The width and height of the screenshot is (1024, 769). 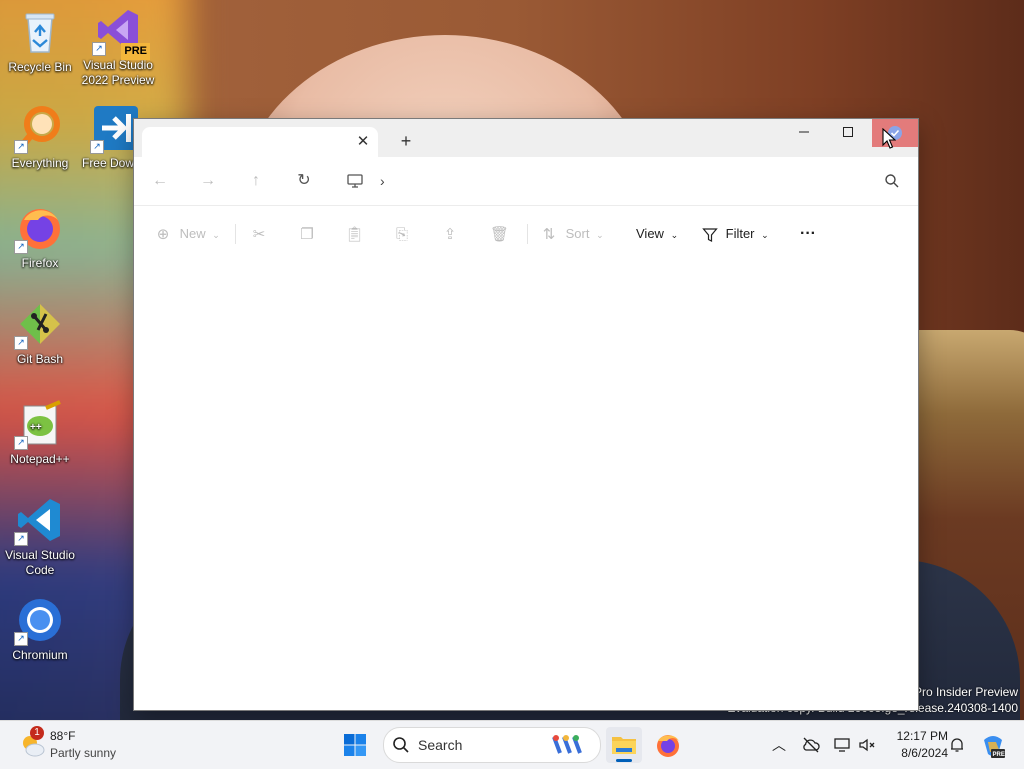 I want to click on desktop-icon-visual-studio: ↗ PRE Visual Studio 2022 Preview, so click(x=118, y=47).